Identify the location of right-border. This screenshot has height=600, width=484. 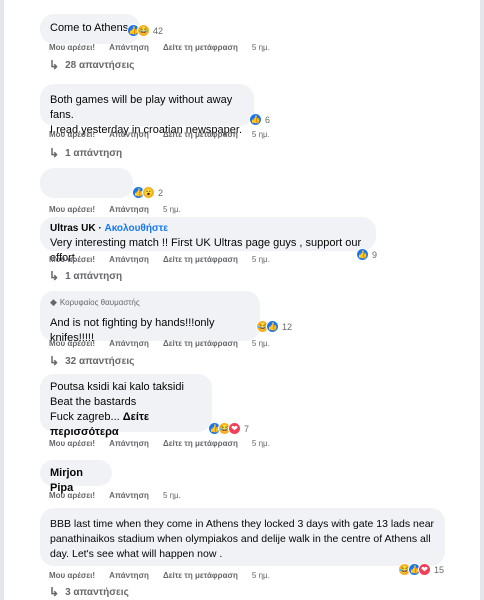
(482, 300).